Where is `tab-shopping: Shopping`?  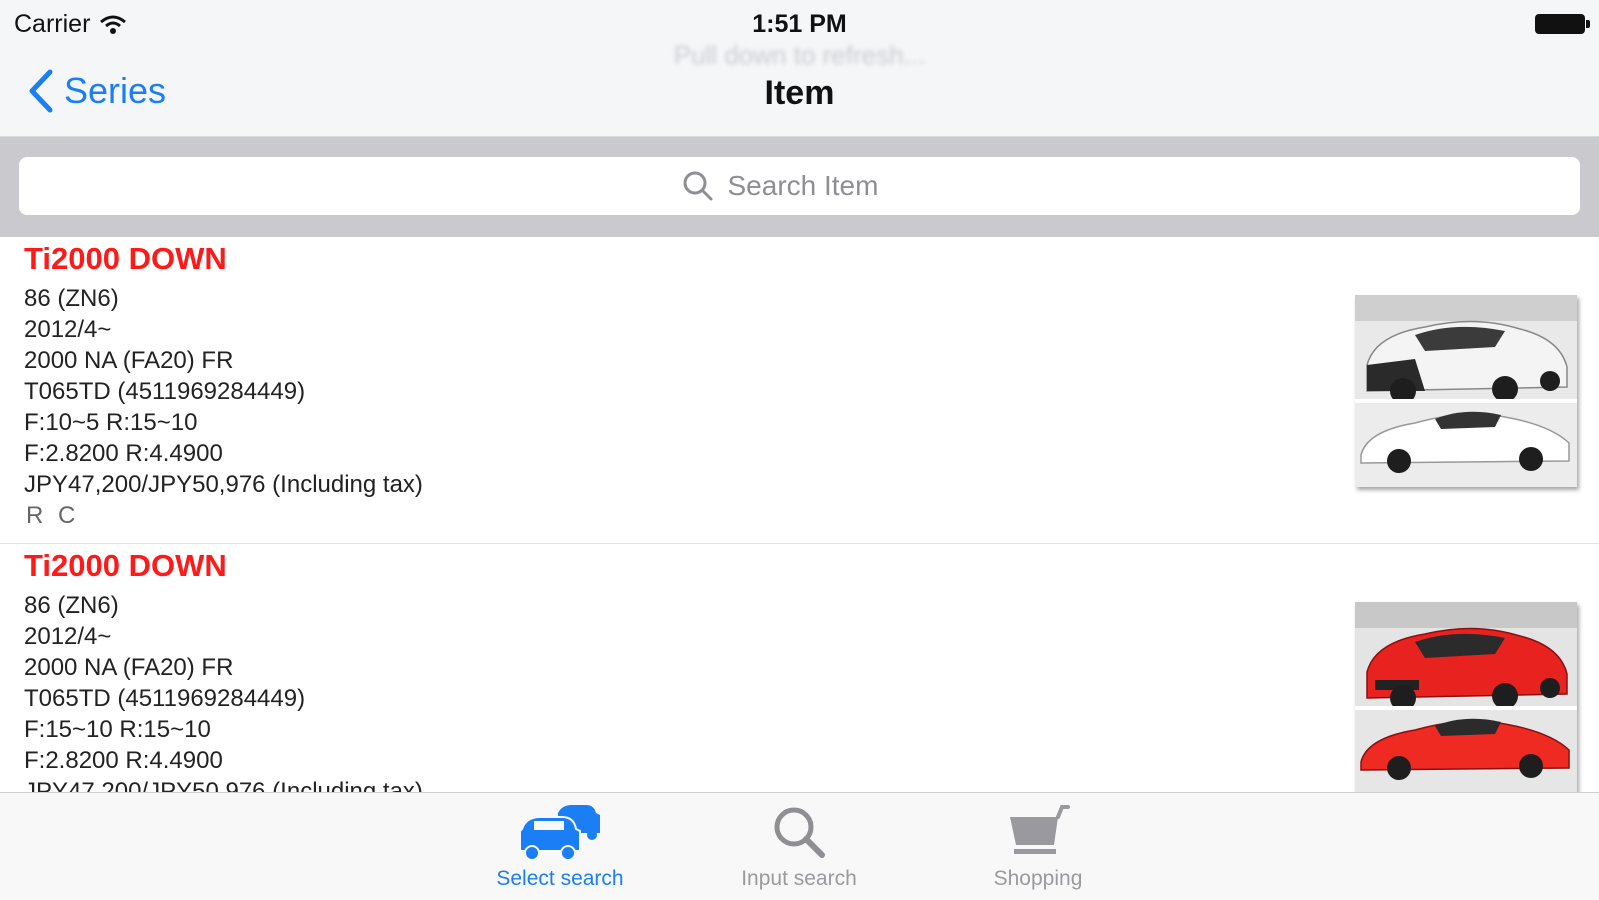
tab-shopping: Shopping is located at coordinates (1038, 846).